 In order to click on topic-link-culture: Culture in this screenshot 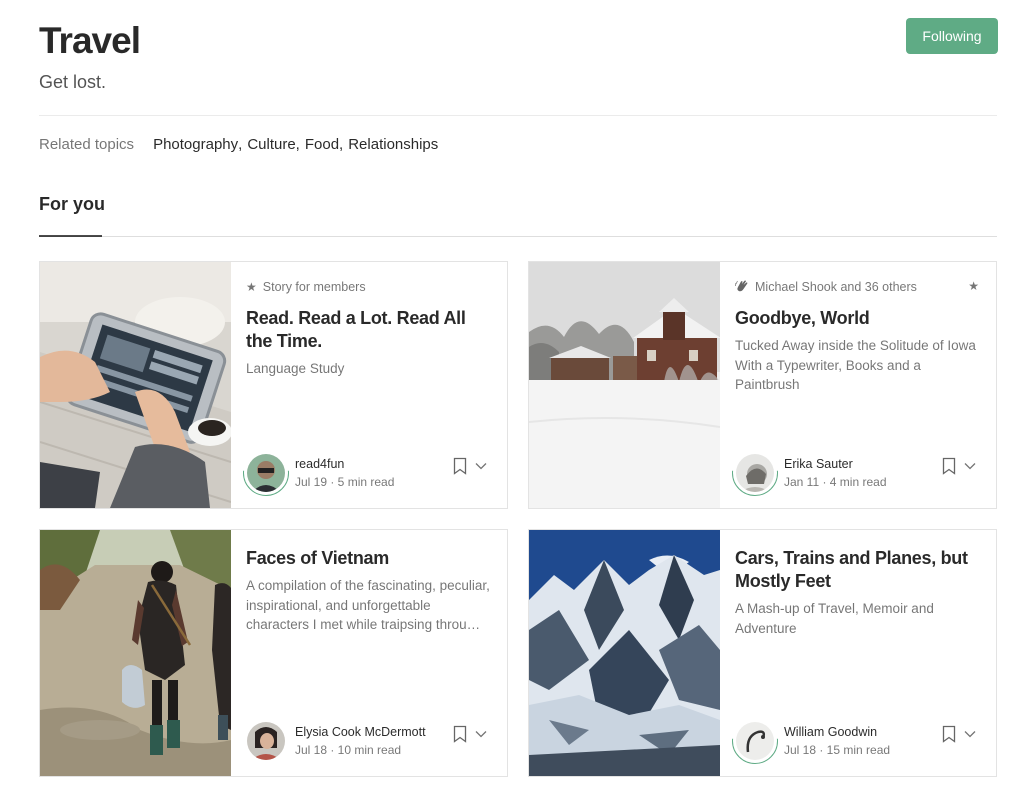, I will do `click(271, 144)`.